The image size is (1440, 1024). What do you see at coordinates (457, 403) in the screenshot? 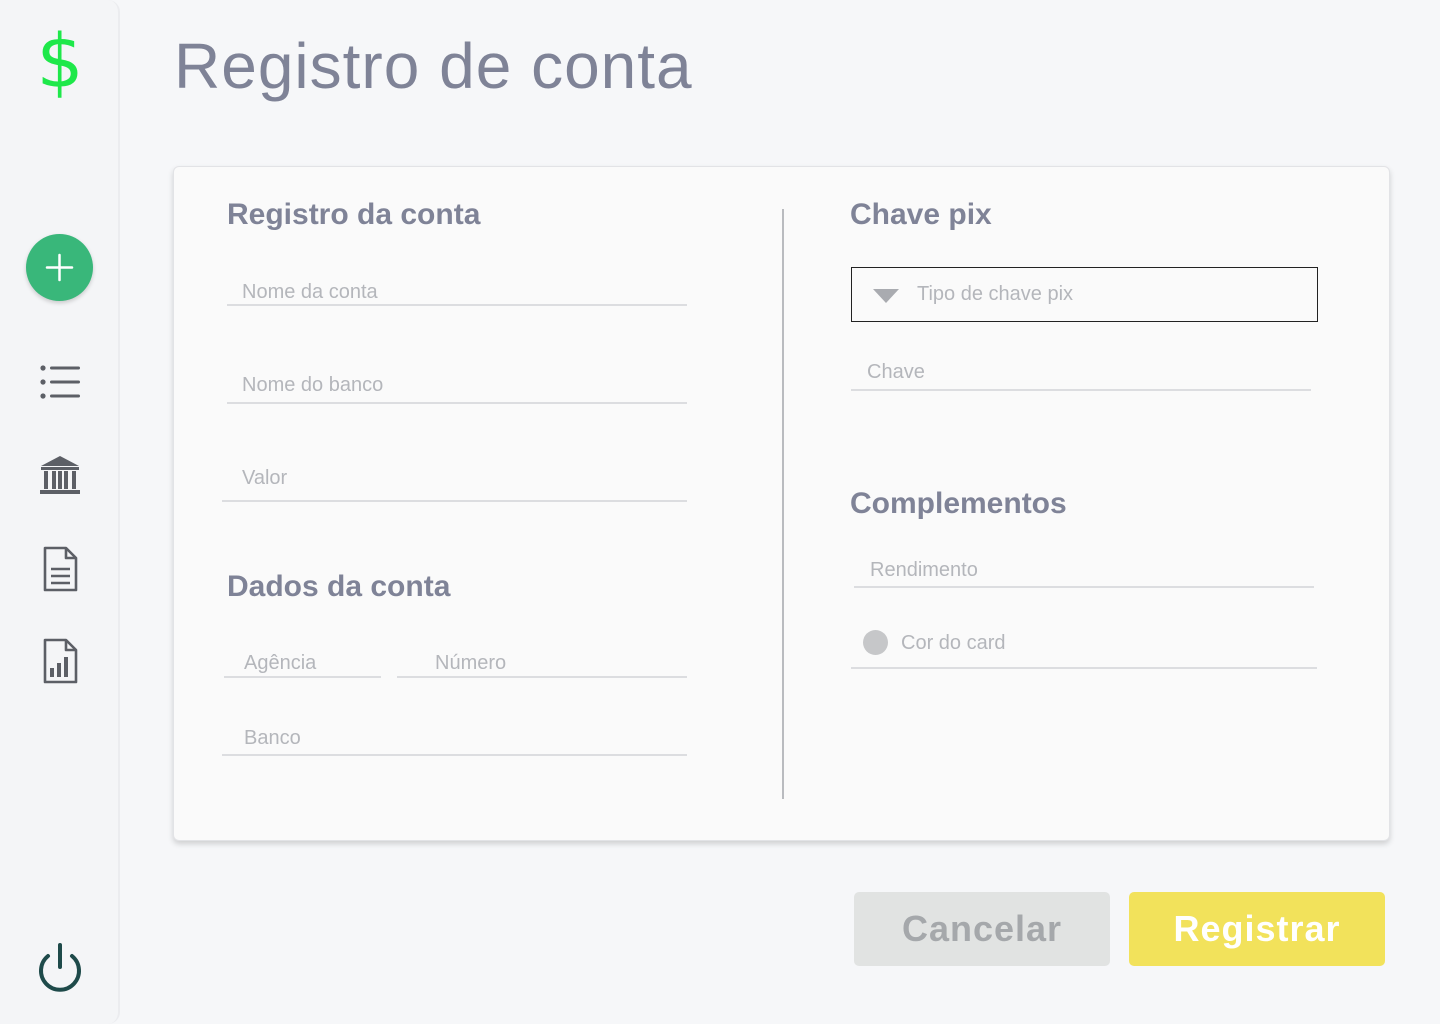
I see `bank-name-underline` at bounding box center [457, 403].